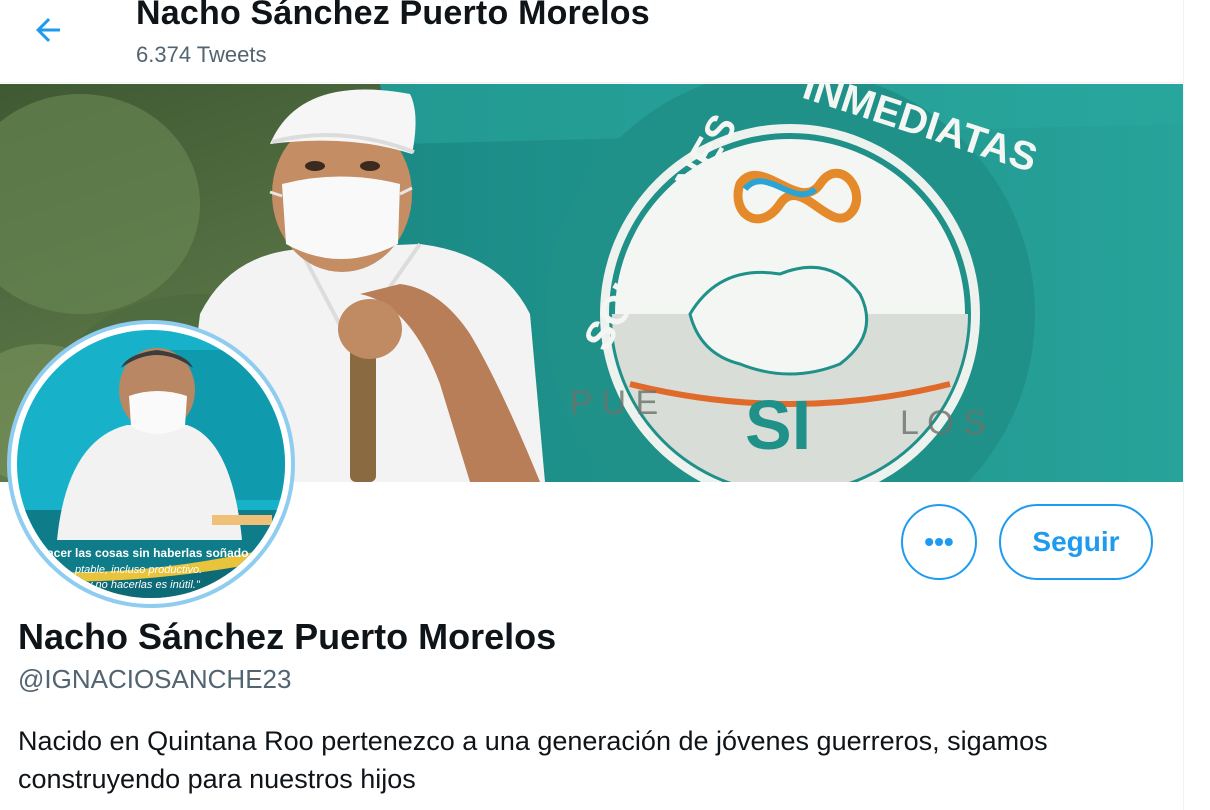 The width and height of the screenshot is (1210, 810). What do you see at coordinates (138, 570) in the screenshot?
I see `avatar-caption-2: ptable, incluso productivo.` at bounding box center [138, 570].